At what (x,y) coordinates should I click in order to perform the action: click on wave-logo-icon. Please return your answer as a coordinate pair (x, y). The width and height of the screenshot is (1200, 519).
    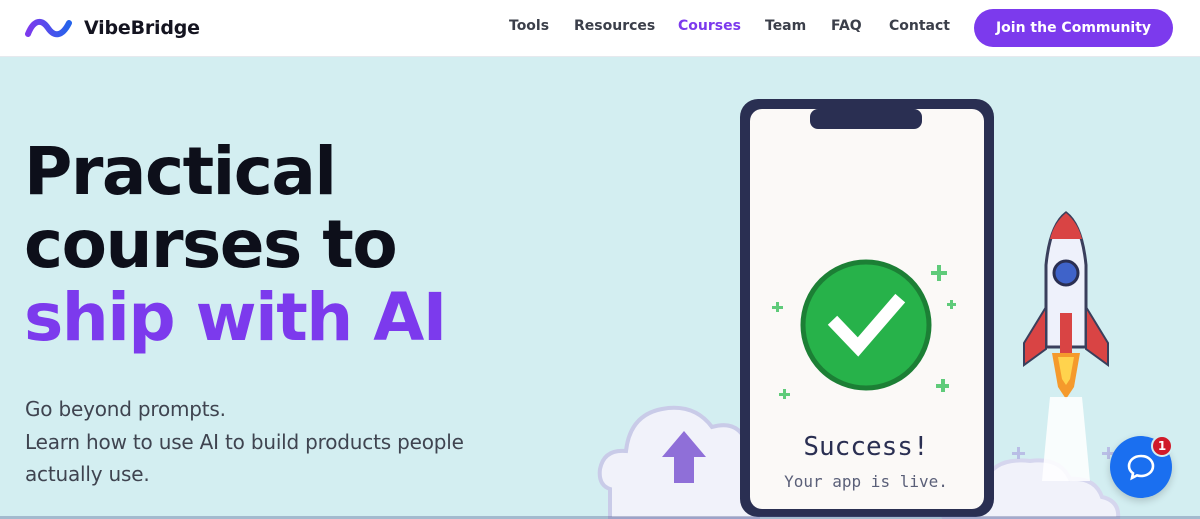
    Looking at the image, I should click on (48, 28).